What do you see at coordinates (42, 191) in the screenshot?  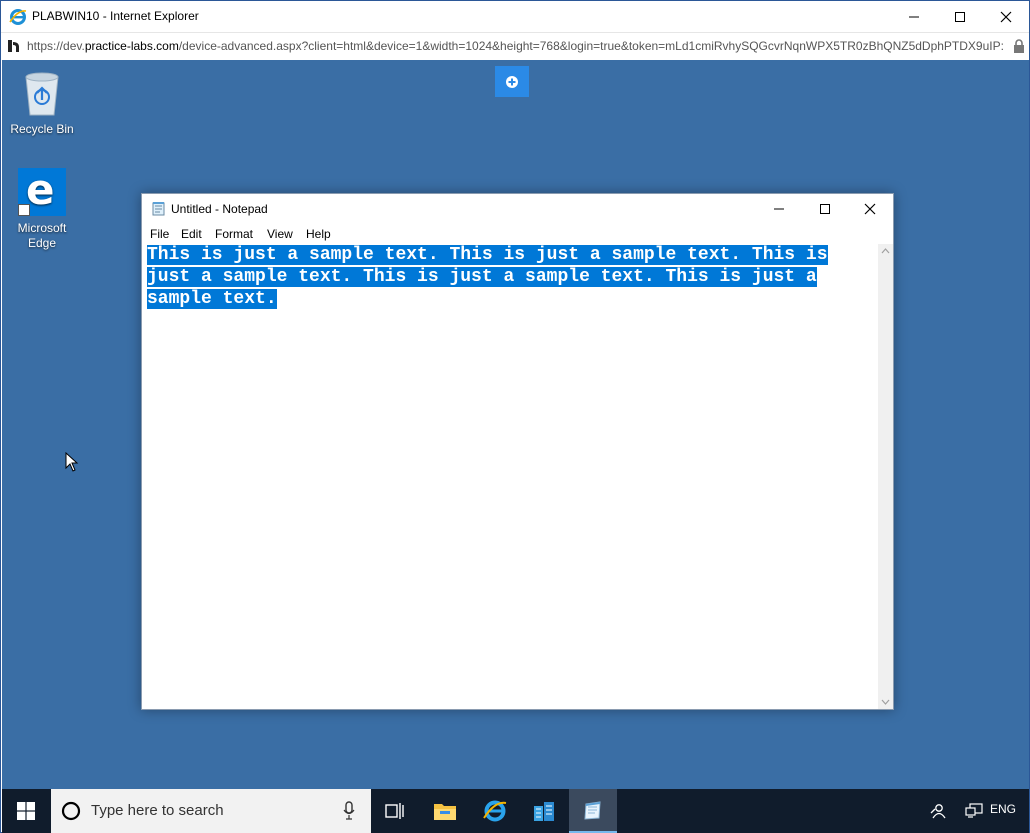 I see `edge-icon: e` at bounding box center [42, 191].